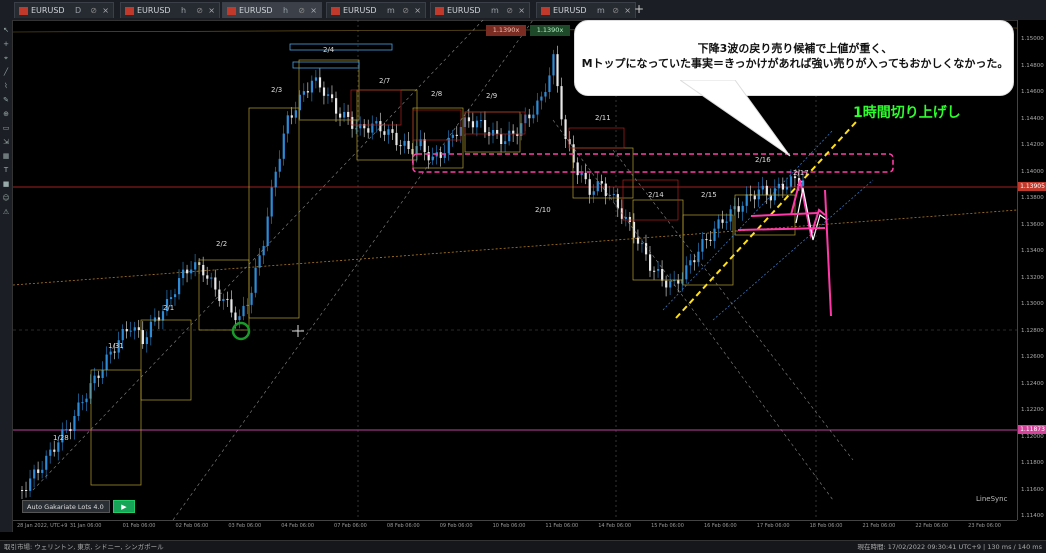 Image resolution: width=1046 pixels, height=553 pixels. What do you see at coordinates (639, 9) in the screenshot?
I see `new-tab-button: +` at bounding box center [639, 9].